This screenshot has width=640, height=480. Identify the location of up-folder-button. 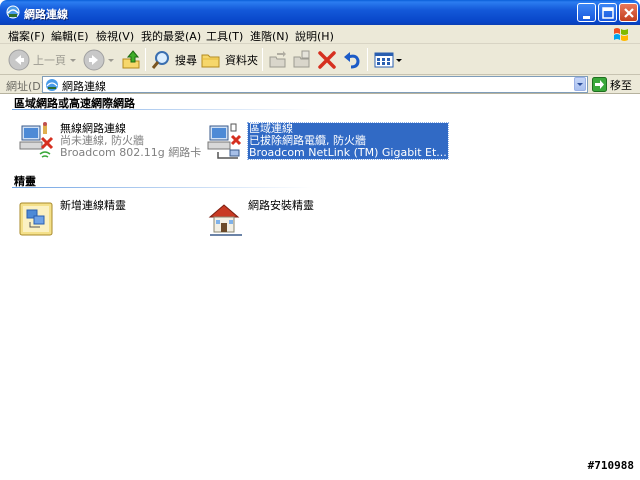
(131, 59).